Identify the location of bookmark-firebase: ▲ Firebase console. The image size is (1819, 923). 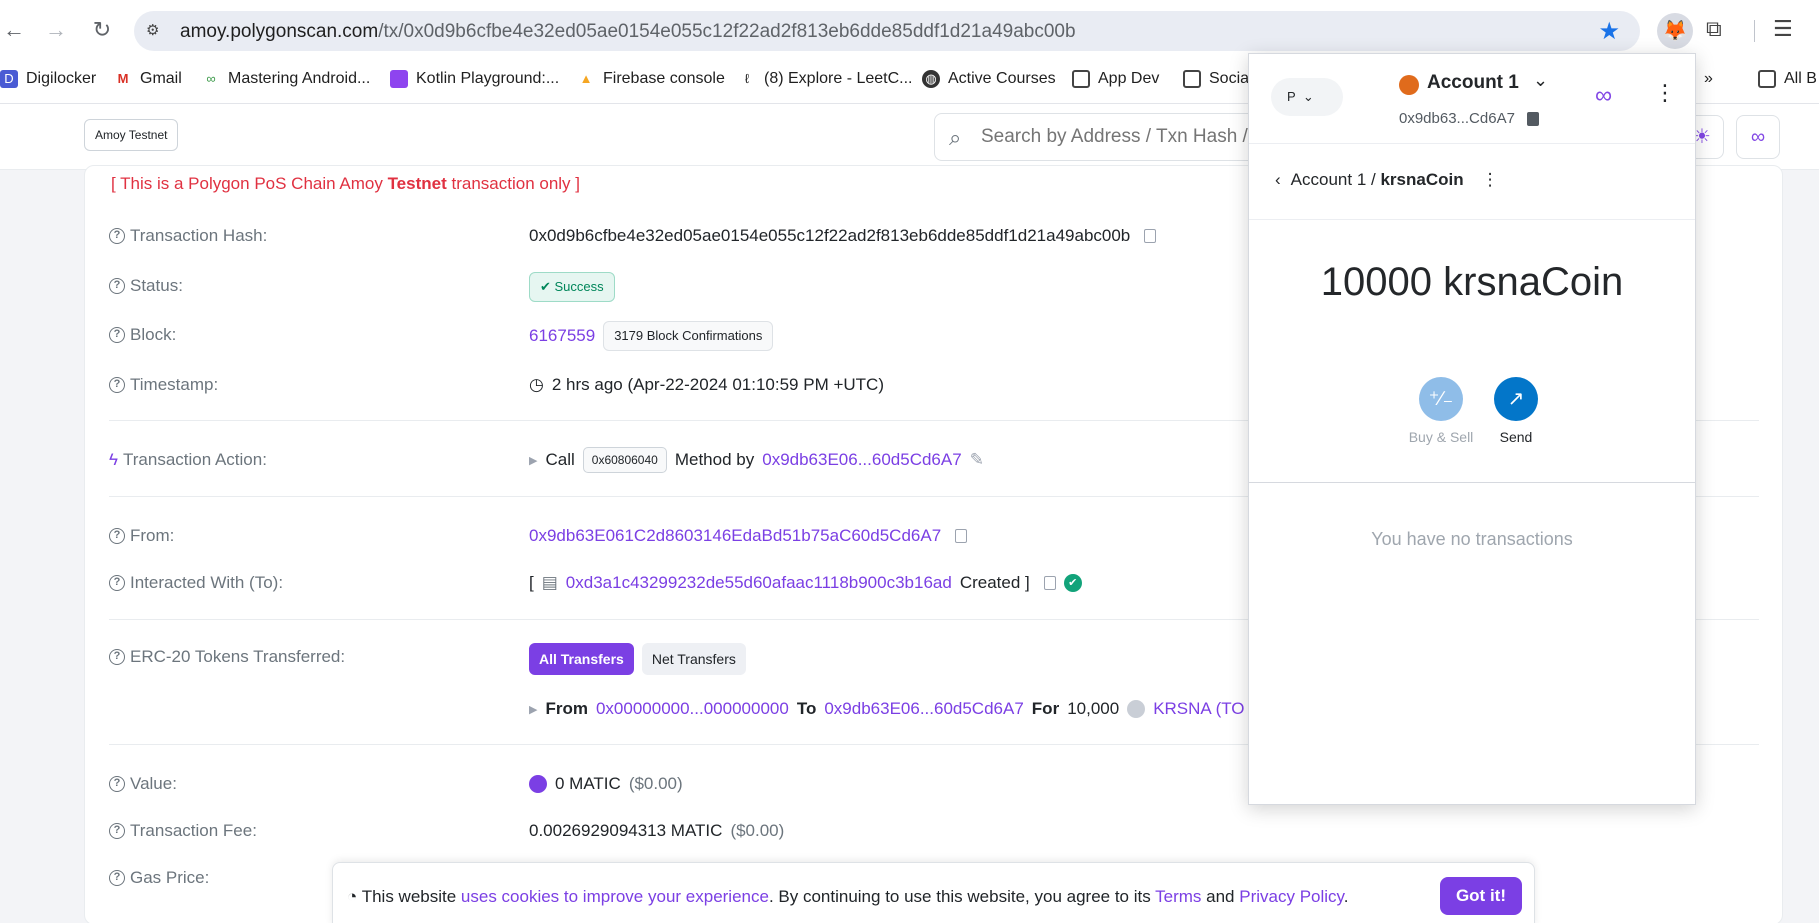
(651, 79).